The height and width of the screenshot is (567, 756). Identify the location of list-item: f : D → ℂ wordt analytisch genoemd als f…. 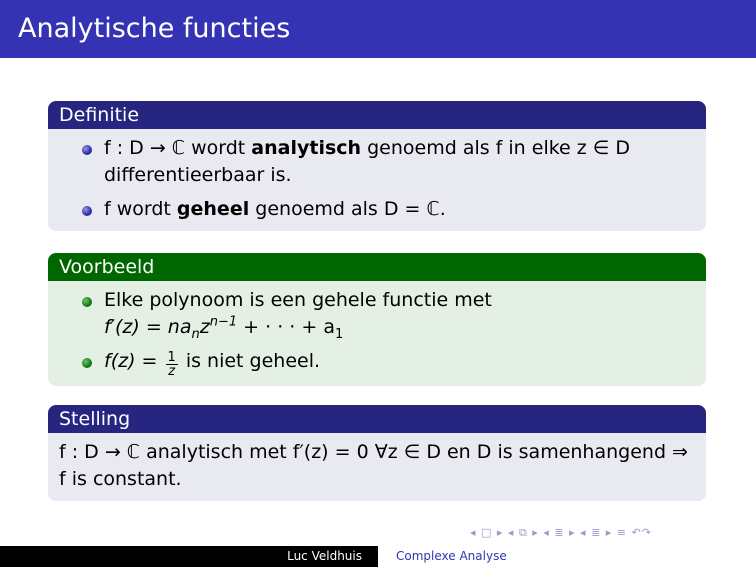
(377, 162).